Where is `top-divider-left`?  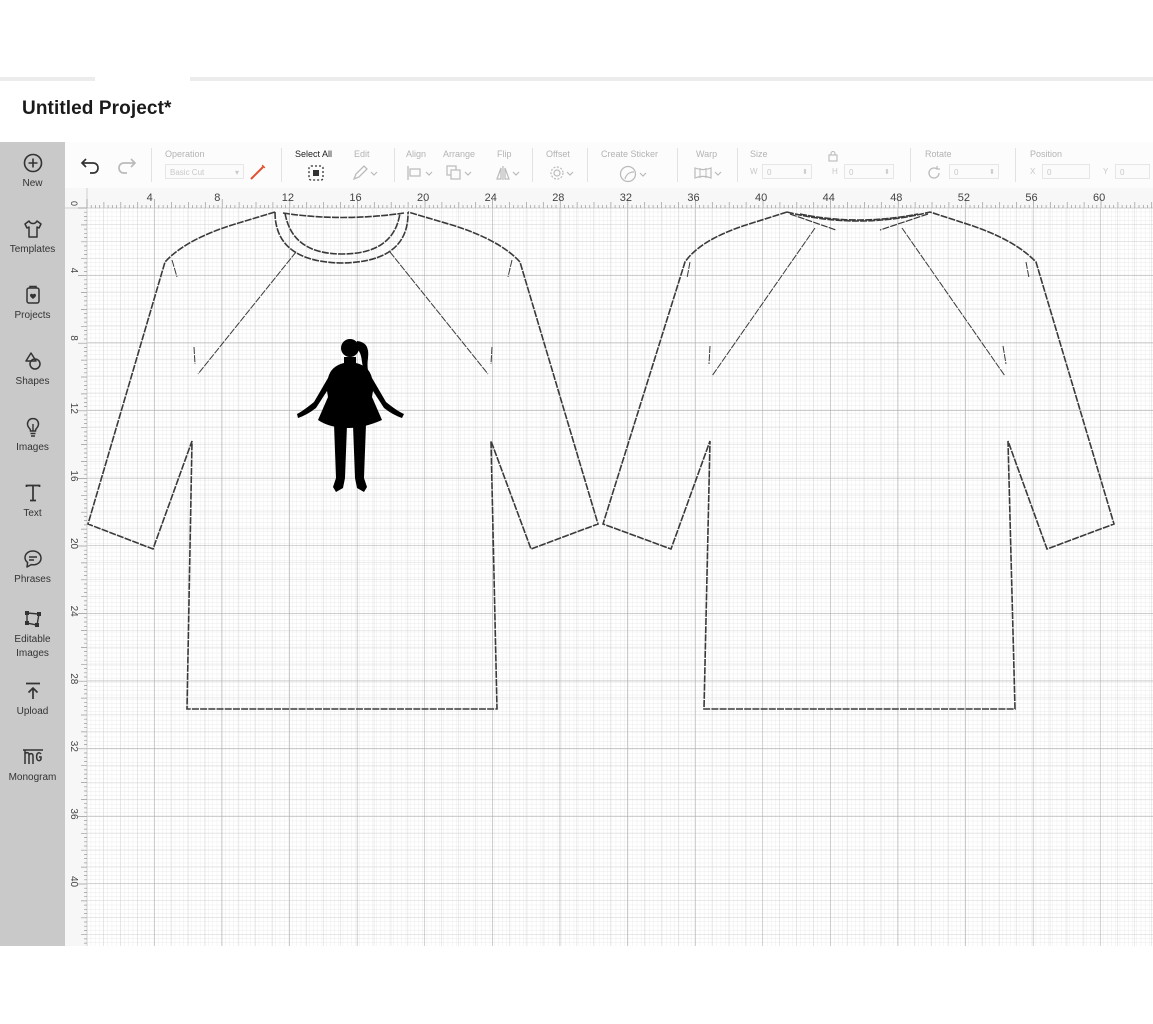
top-divider-left is located at coordinates (47, 79).